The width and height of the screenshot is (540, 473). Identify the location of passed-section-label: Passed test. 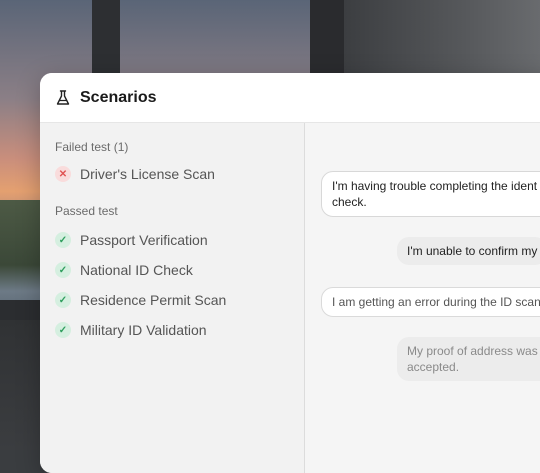
(86, 211).